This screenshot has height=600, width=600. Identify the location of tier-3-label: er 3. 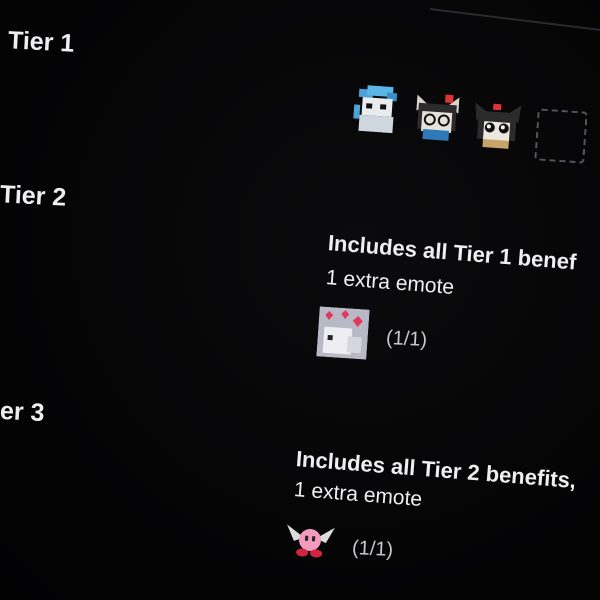
(23, 412).